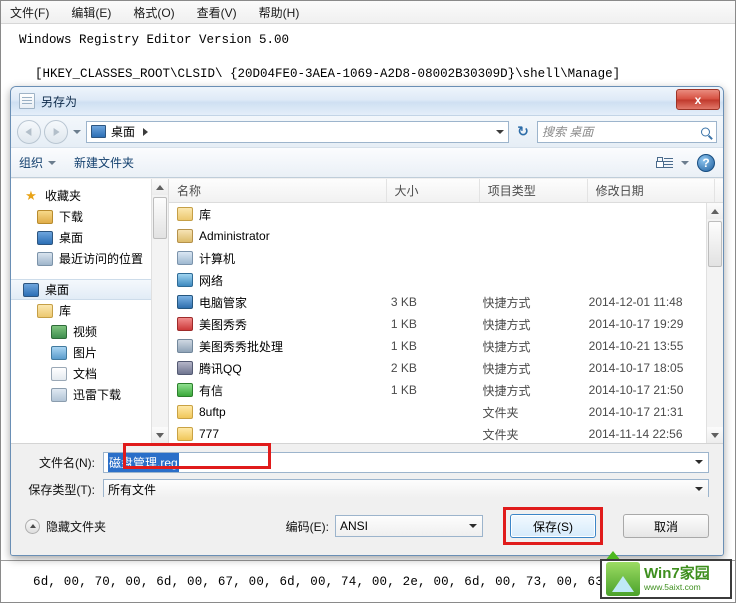  Describe the element at coordinates (185, 324) in the screenshot. I see `meitu-icon` at that location.